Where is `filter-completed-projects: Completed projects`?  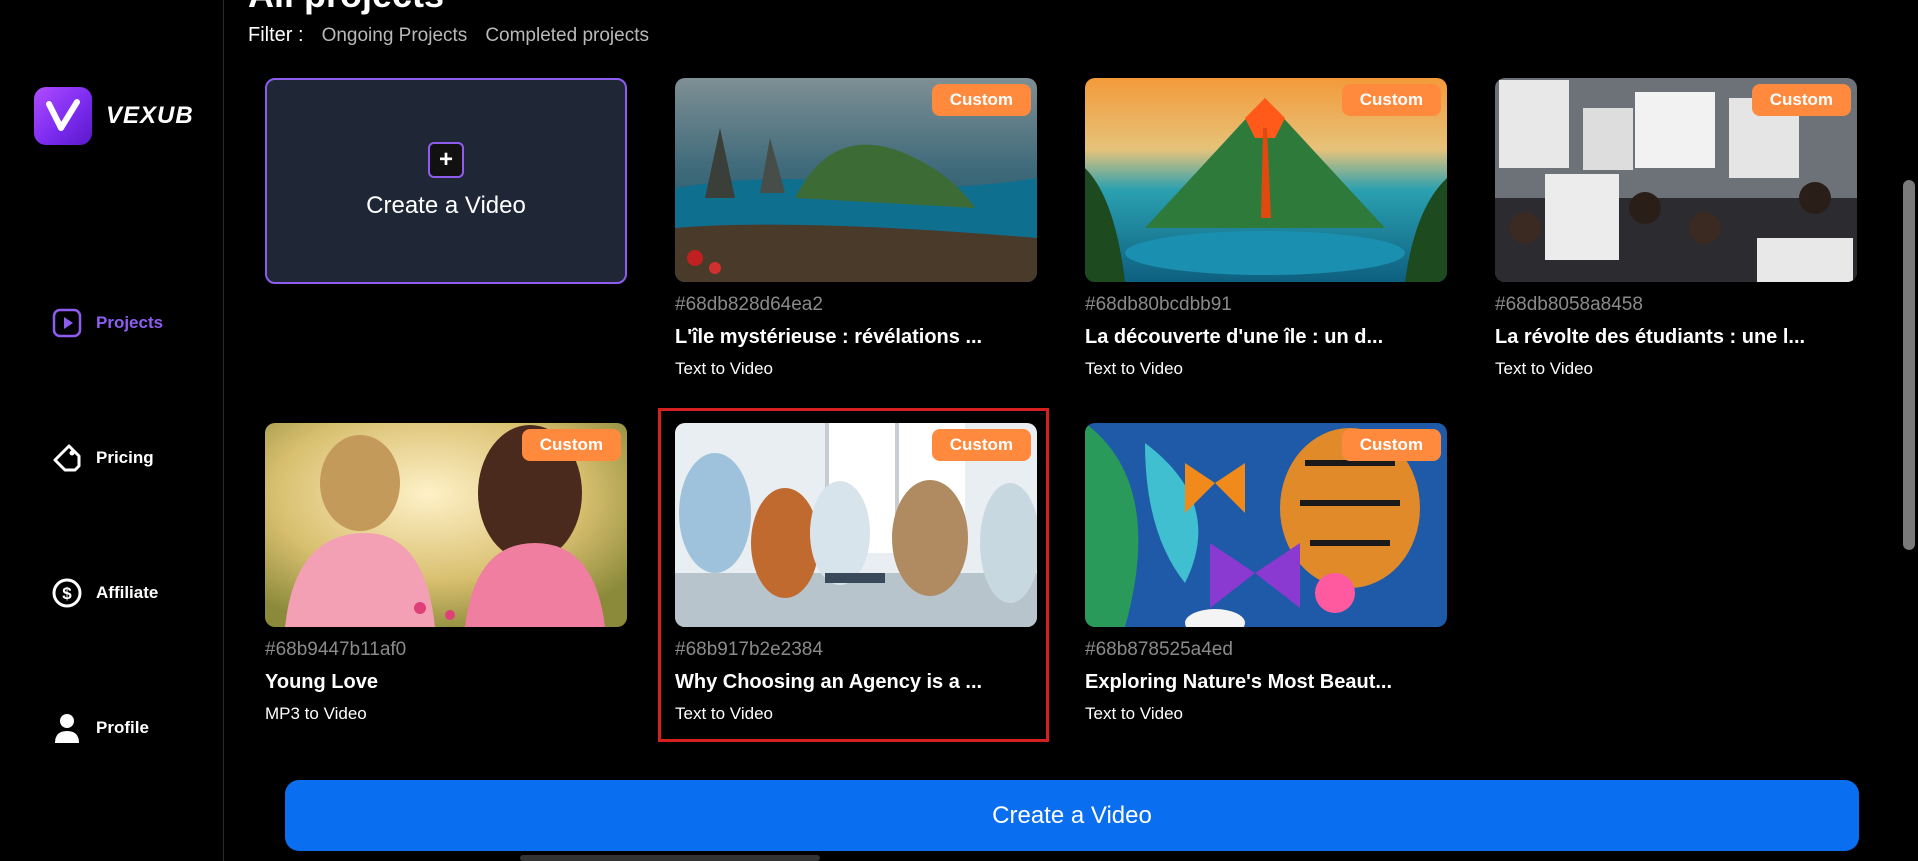 filter-completed-projects: Completed projects is located at coordinates (567, 36).